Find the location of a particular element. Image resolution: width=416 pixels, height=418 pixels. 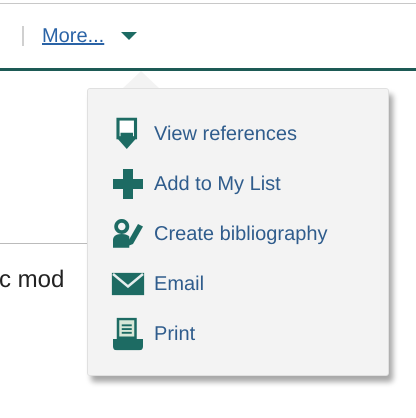

menu-item: Email is located at coordinates (249, 284).